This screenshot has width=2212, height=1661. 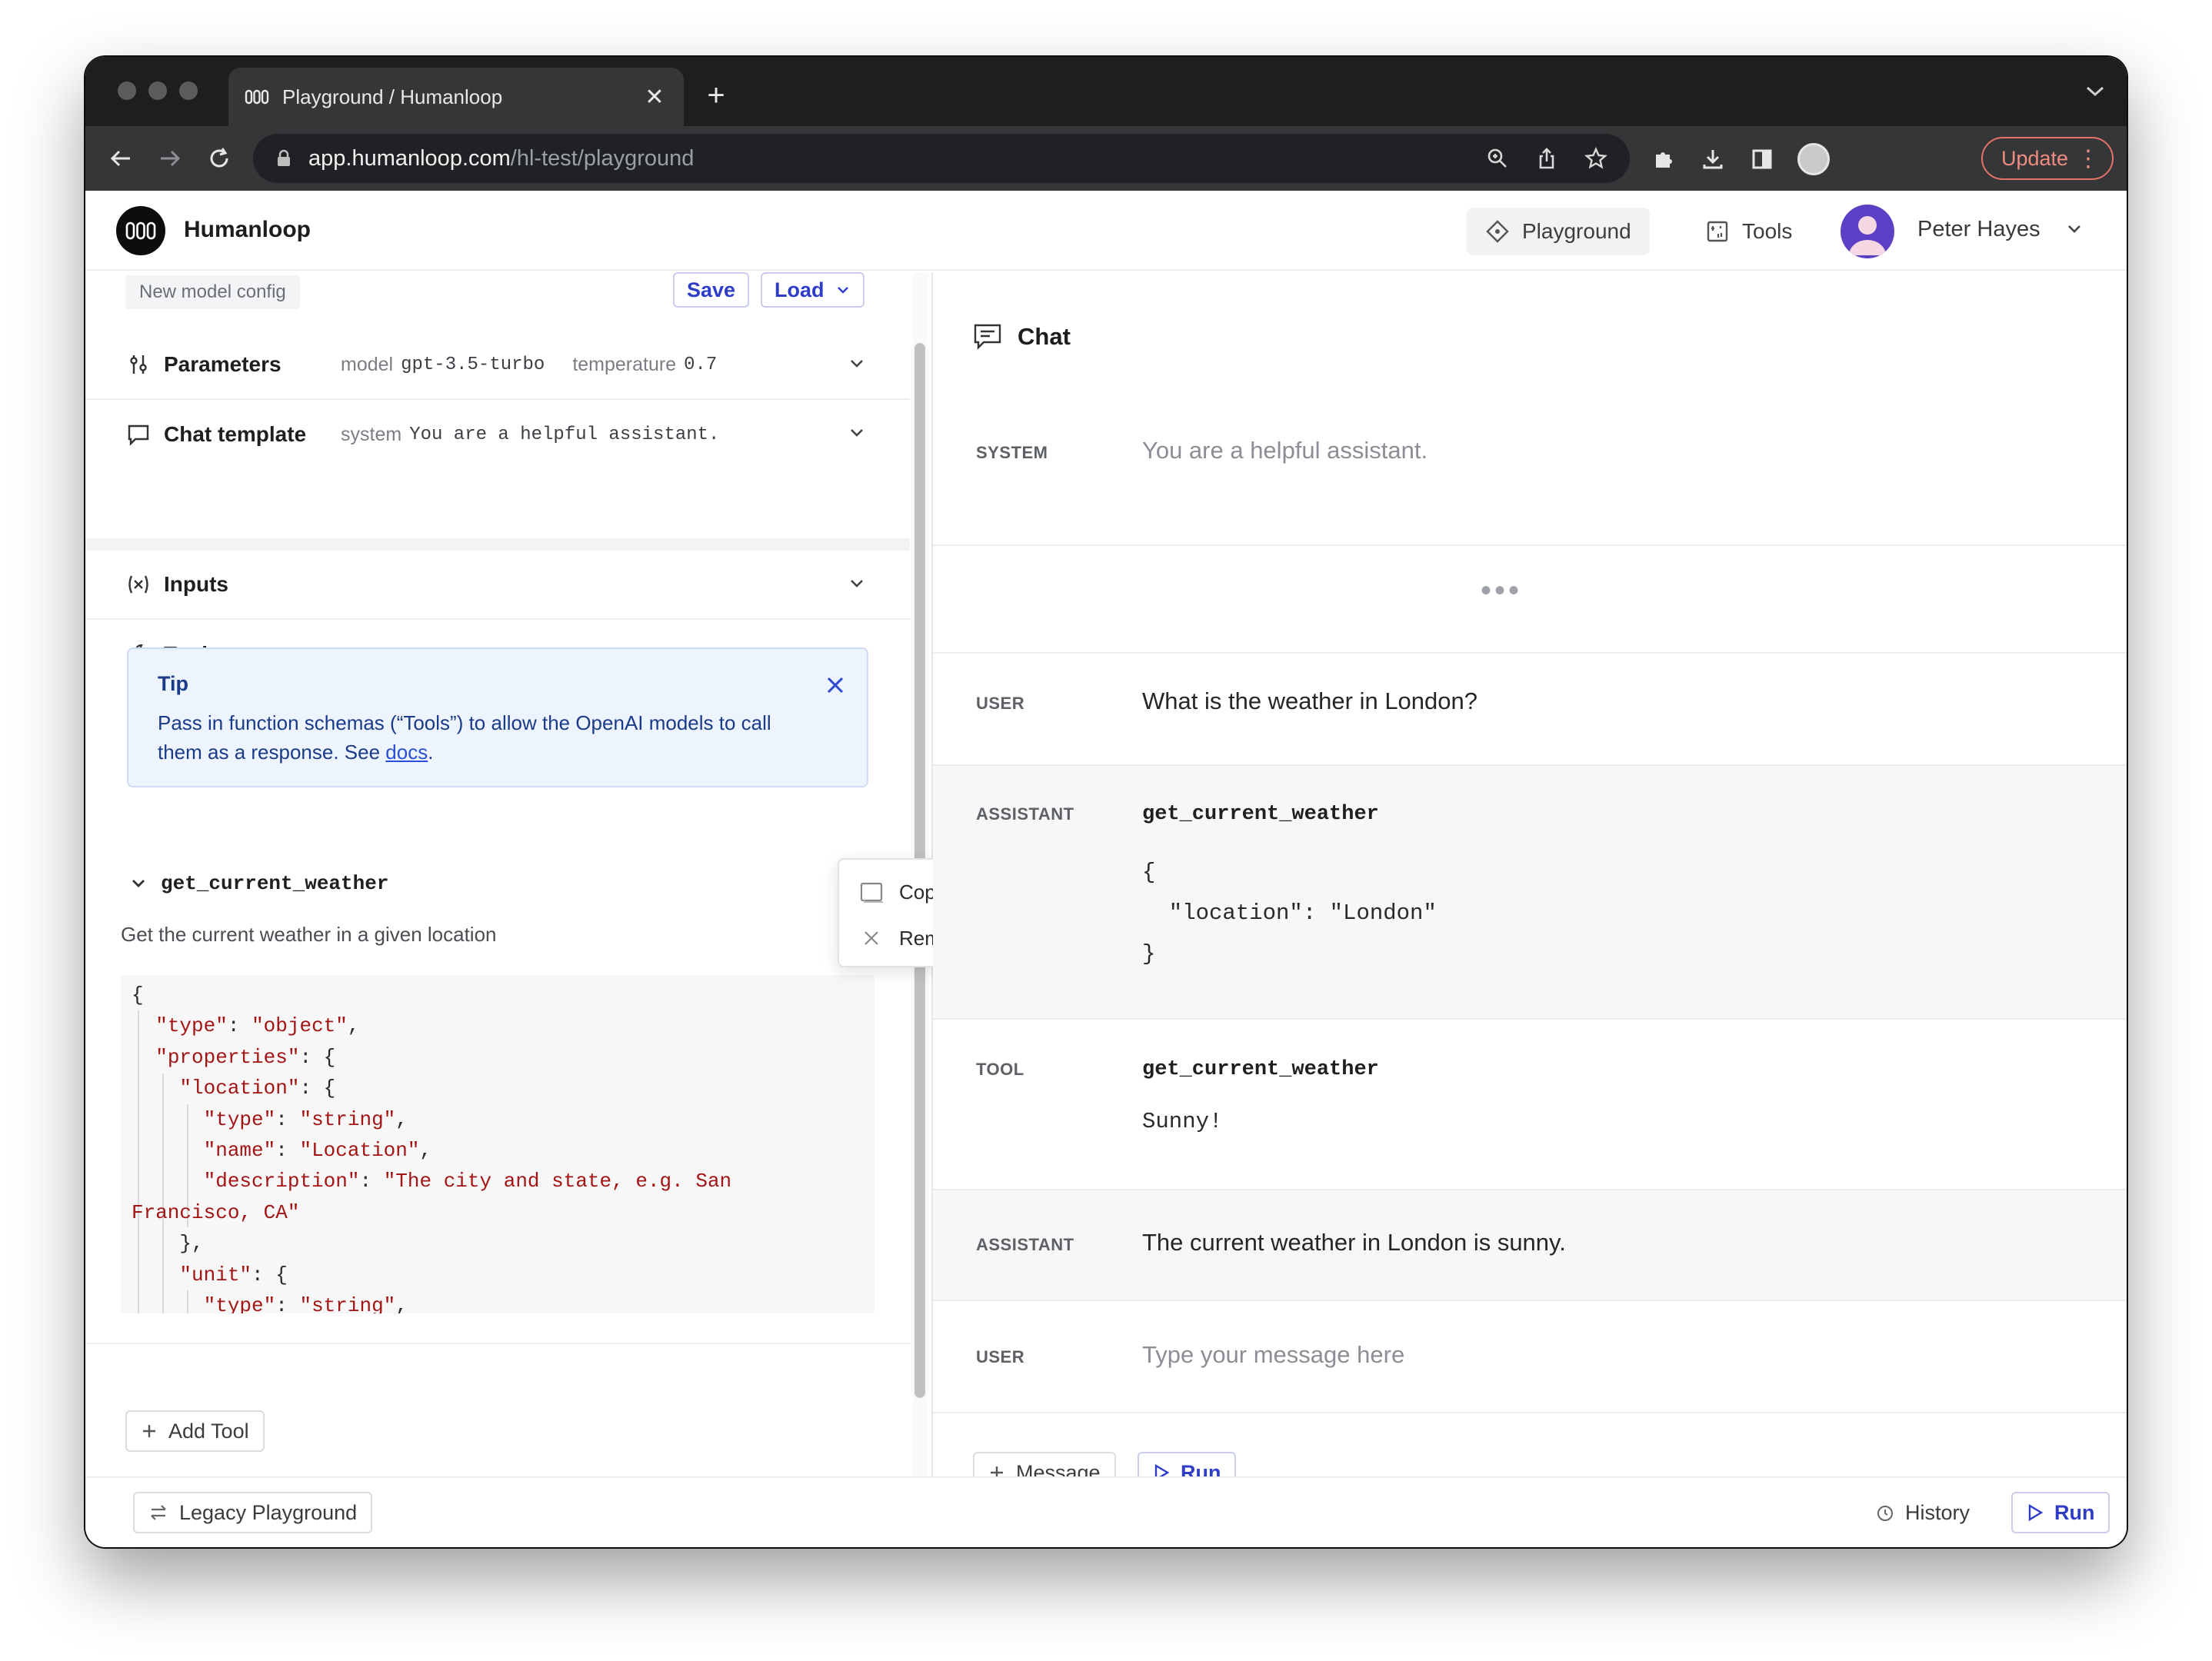 What do you see at coordinates (1979, 229) in the screenshot?
I see `user-name: Peter Hayes` at bounding box center [1979, 229].